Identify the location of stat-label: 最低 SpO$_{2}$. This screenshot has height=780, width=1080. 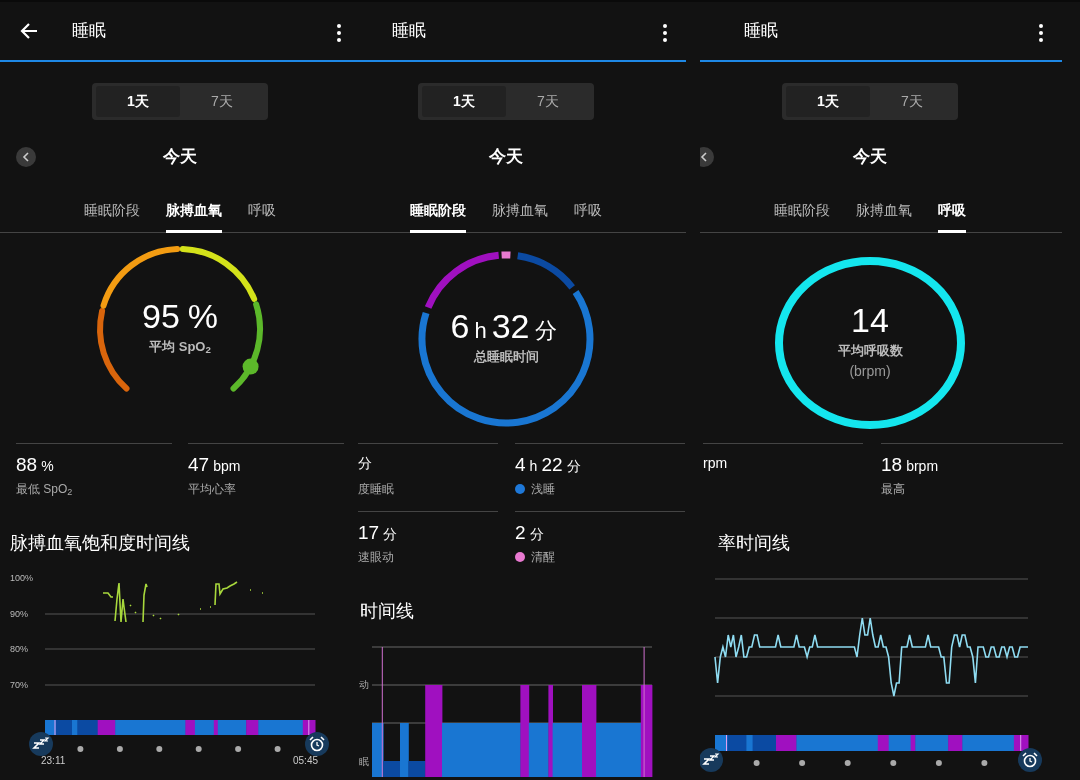
(44, 489).